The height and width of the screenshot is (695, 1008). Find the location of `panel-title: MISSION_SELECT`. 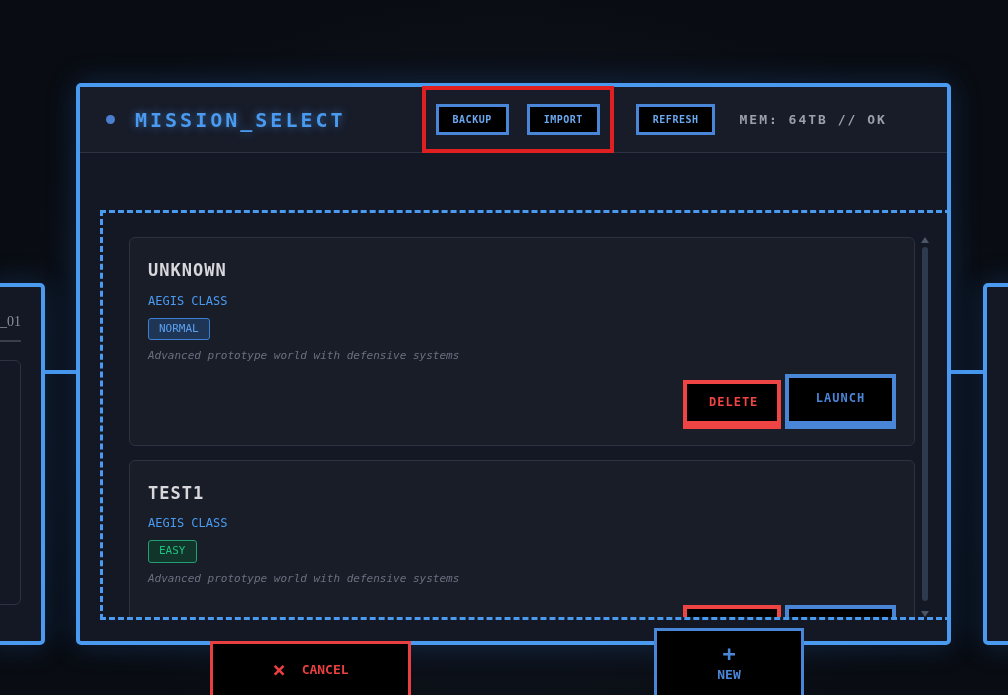

panel-title: MISSION_SELECT is located at coordinates (240, 120).